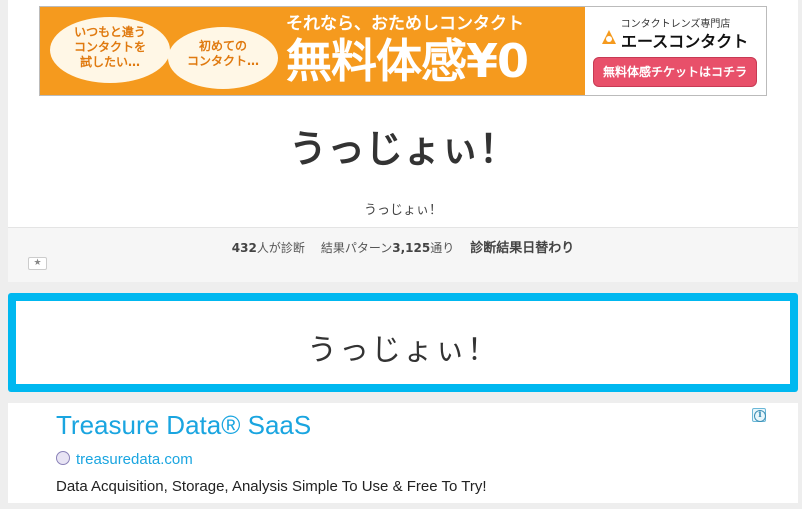  What do you see at coordinates (442, 248) in the screenshot?
I see `patterns-suffix: 通り` at bounding box center [442, 248].